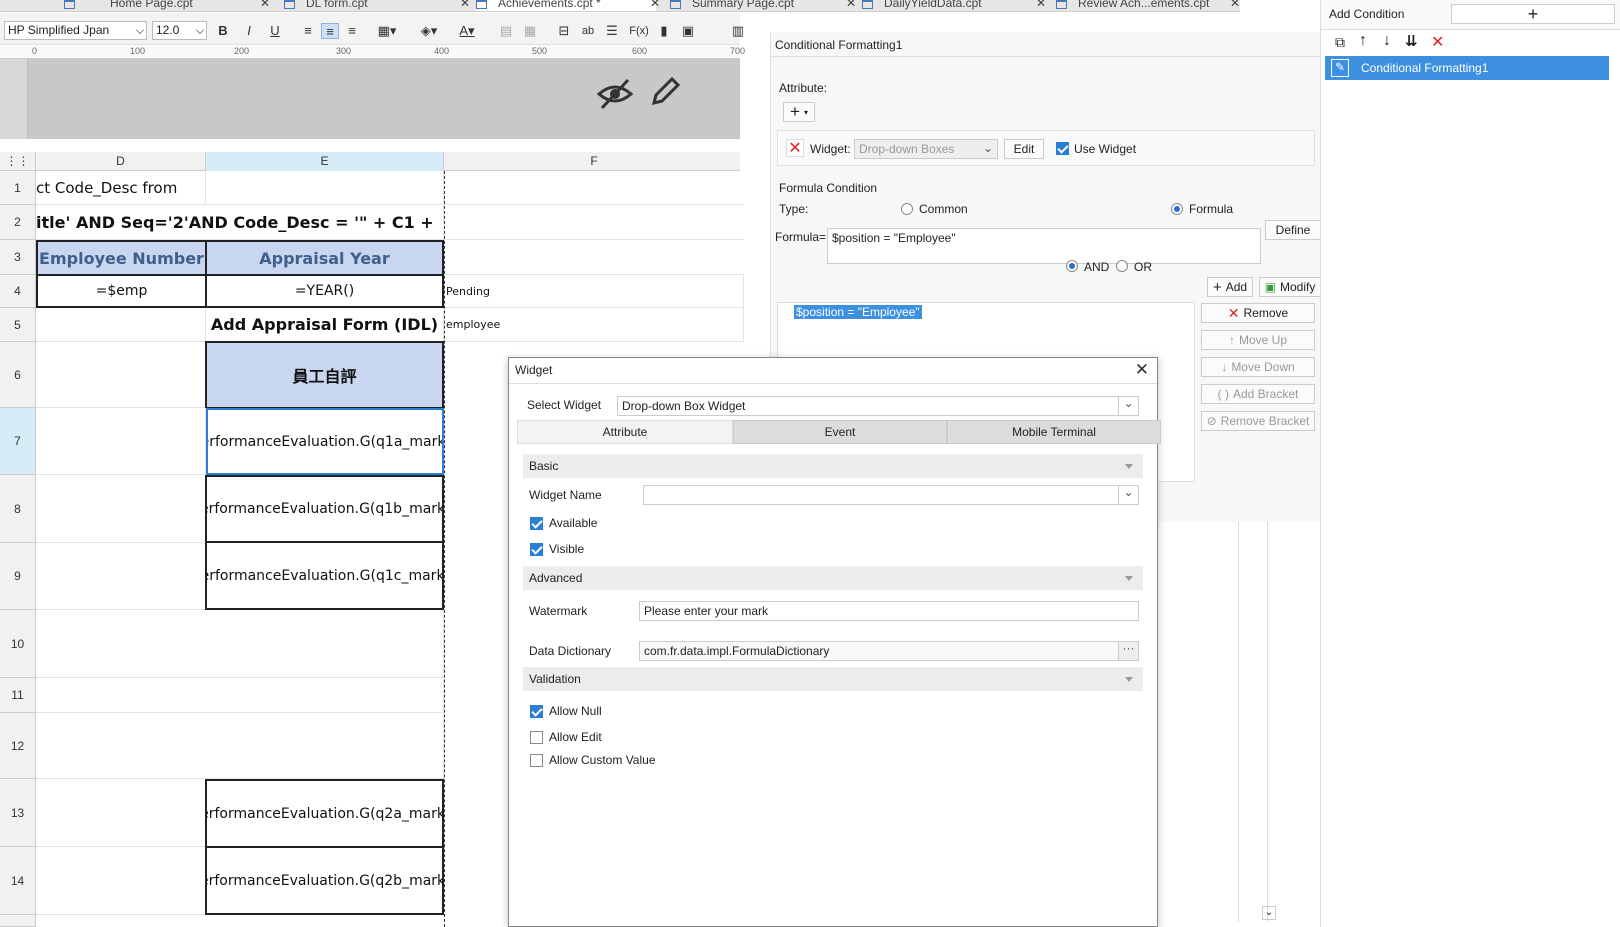 Image resolution: width=1620 pixels, height=927 pixels. I want to click on move-up-button: ↑ Move Up, so click(1258, 340).